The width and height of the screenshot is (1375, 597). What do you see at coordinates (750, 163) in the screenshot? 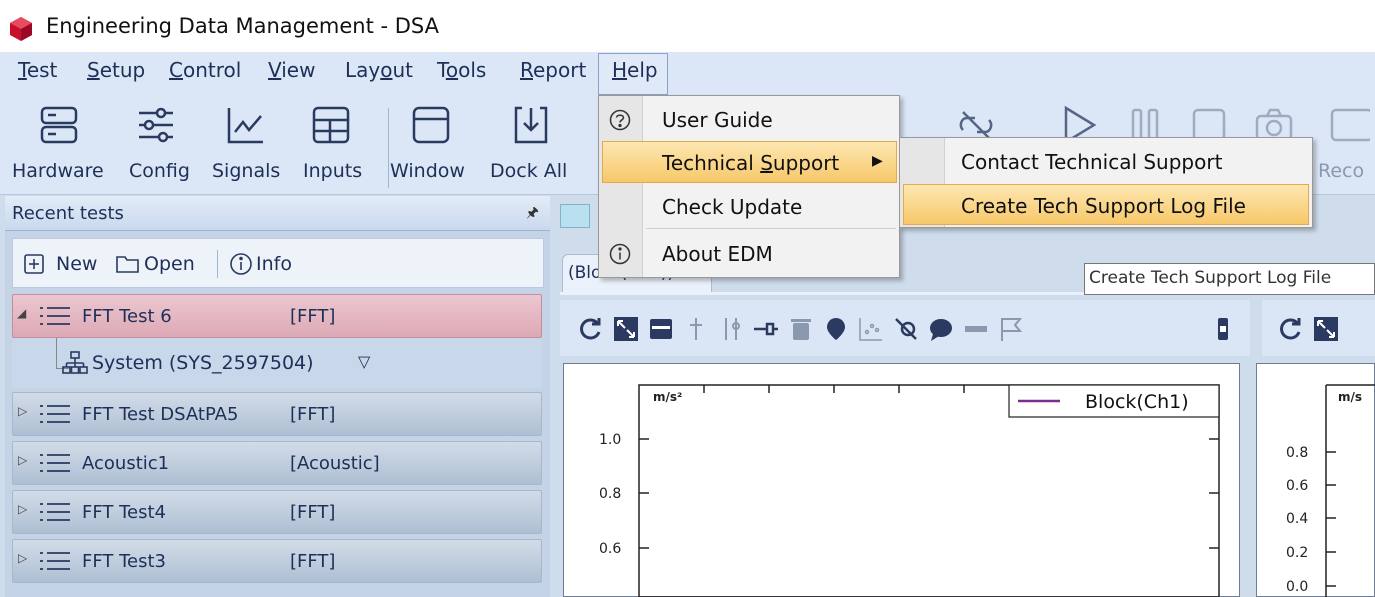
I see `menu-technical-support: Technical Support` at bounding box center [750, 163].